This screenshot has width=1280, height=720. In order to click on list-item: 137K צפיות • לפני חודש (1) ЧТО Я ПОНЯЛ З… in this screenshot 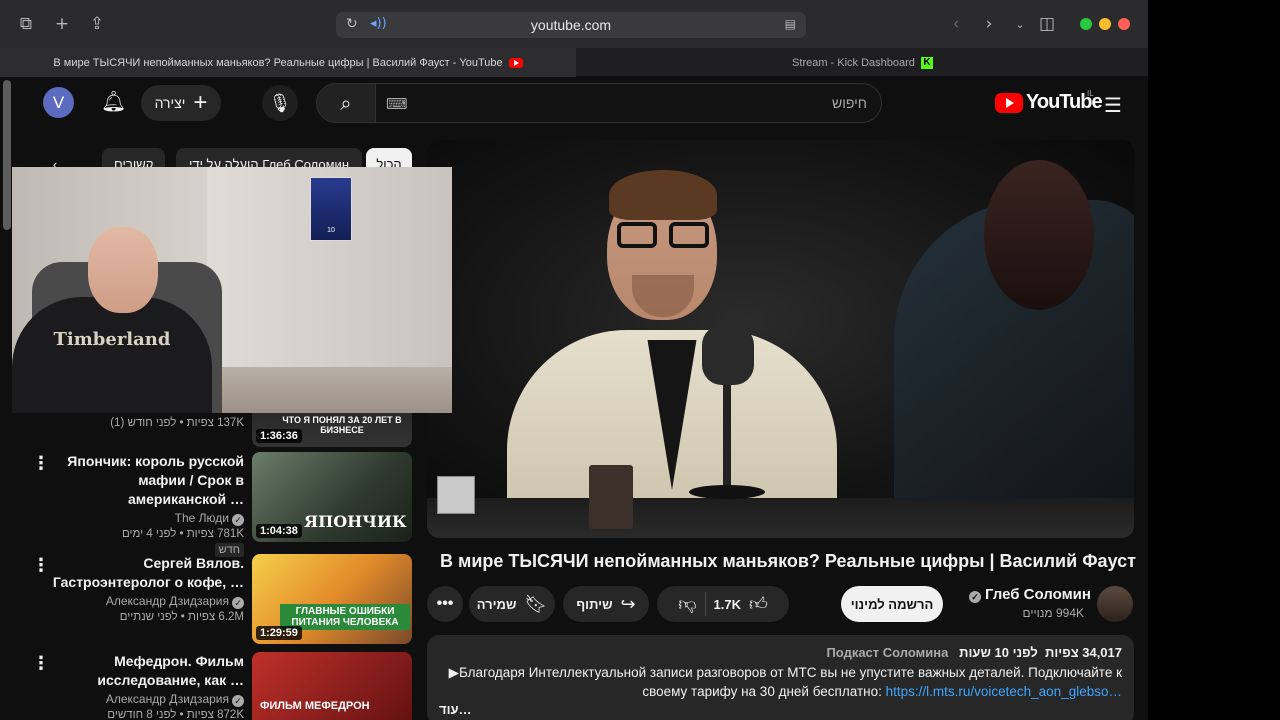, I will do `click(218, 402)`.